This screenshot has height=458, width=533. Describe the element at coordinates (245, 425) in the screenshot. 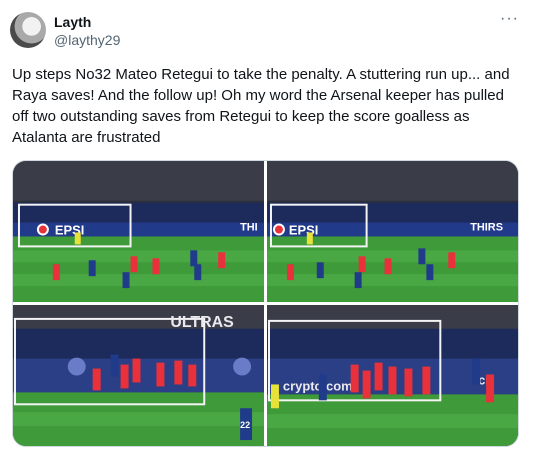

I see `player-number: 22` at that location.